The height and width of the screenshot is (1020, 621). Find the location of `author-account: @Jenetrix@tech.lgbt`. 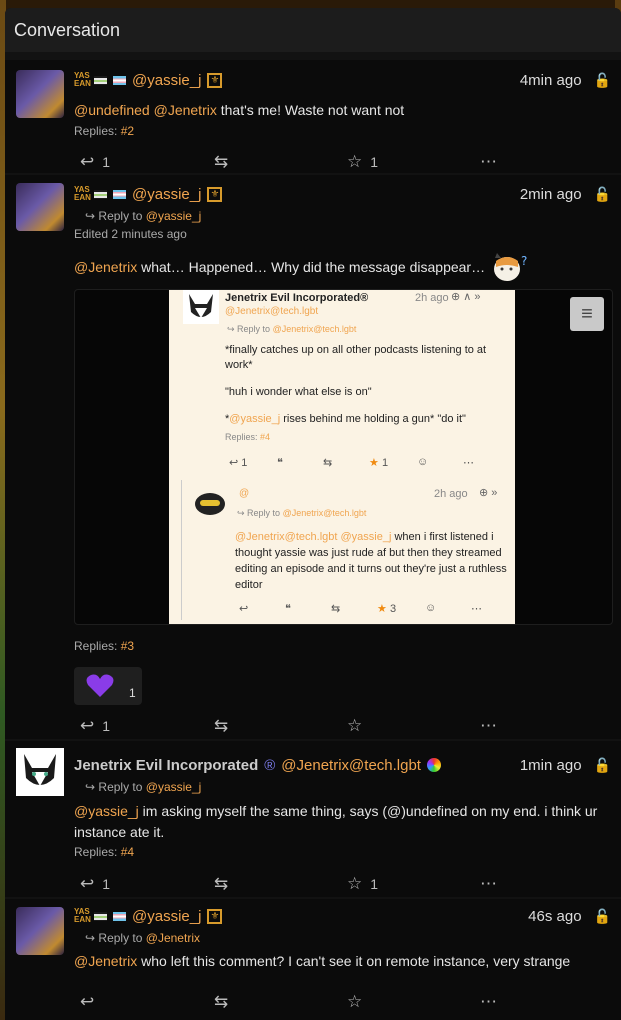

author-account: @Jenetrix@tech.lgbt is located at coordinates (351, 765).